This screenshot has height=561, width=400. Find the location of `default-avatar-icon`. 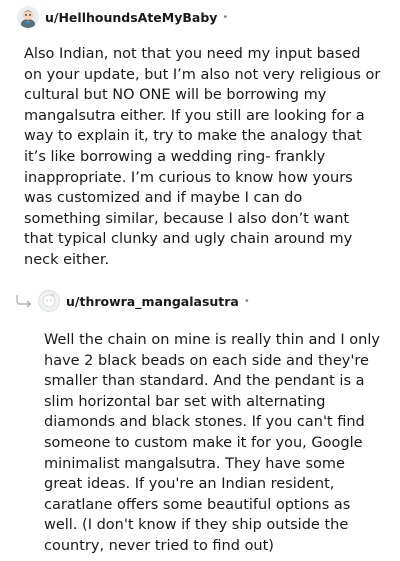

default-avatar-icon is located at coordinates (49, 301).